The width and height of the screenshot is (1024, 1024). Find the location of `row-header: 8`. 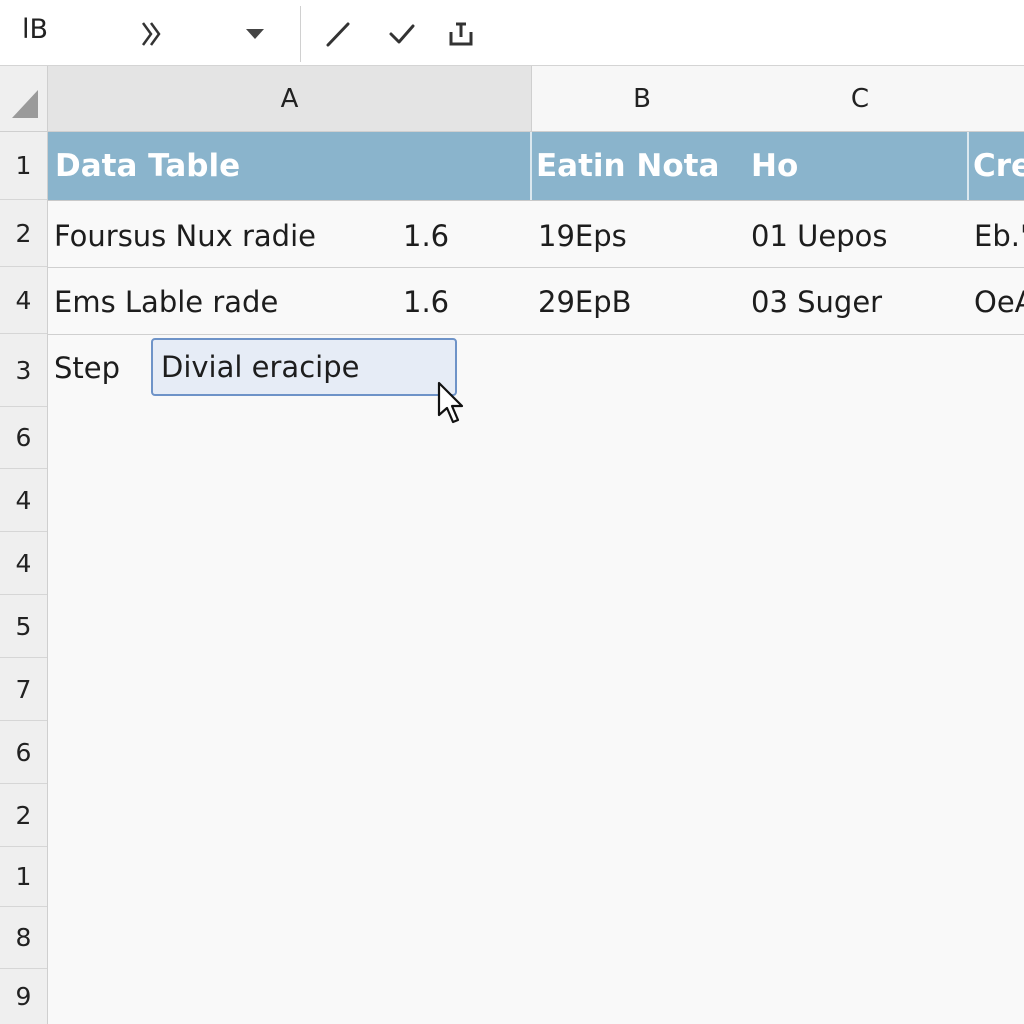

row-header: 8 is located at coordinates (23, 938).